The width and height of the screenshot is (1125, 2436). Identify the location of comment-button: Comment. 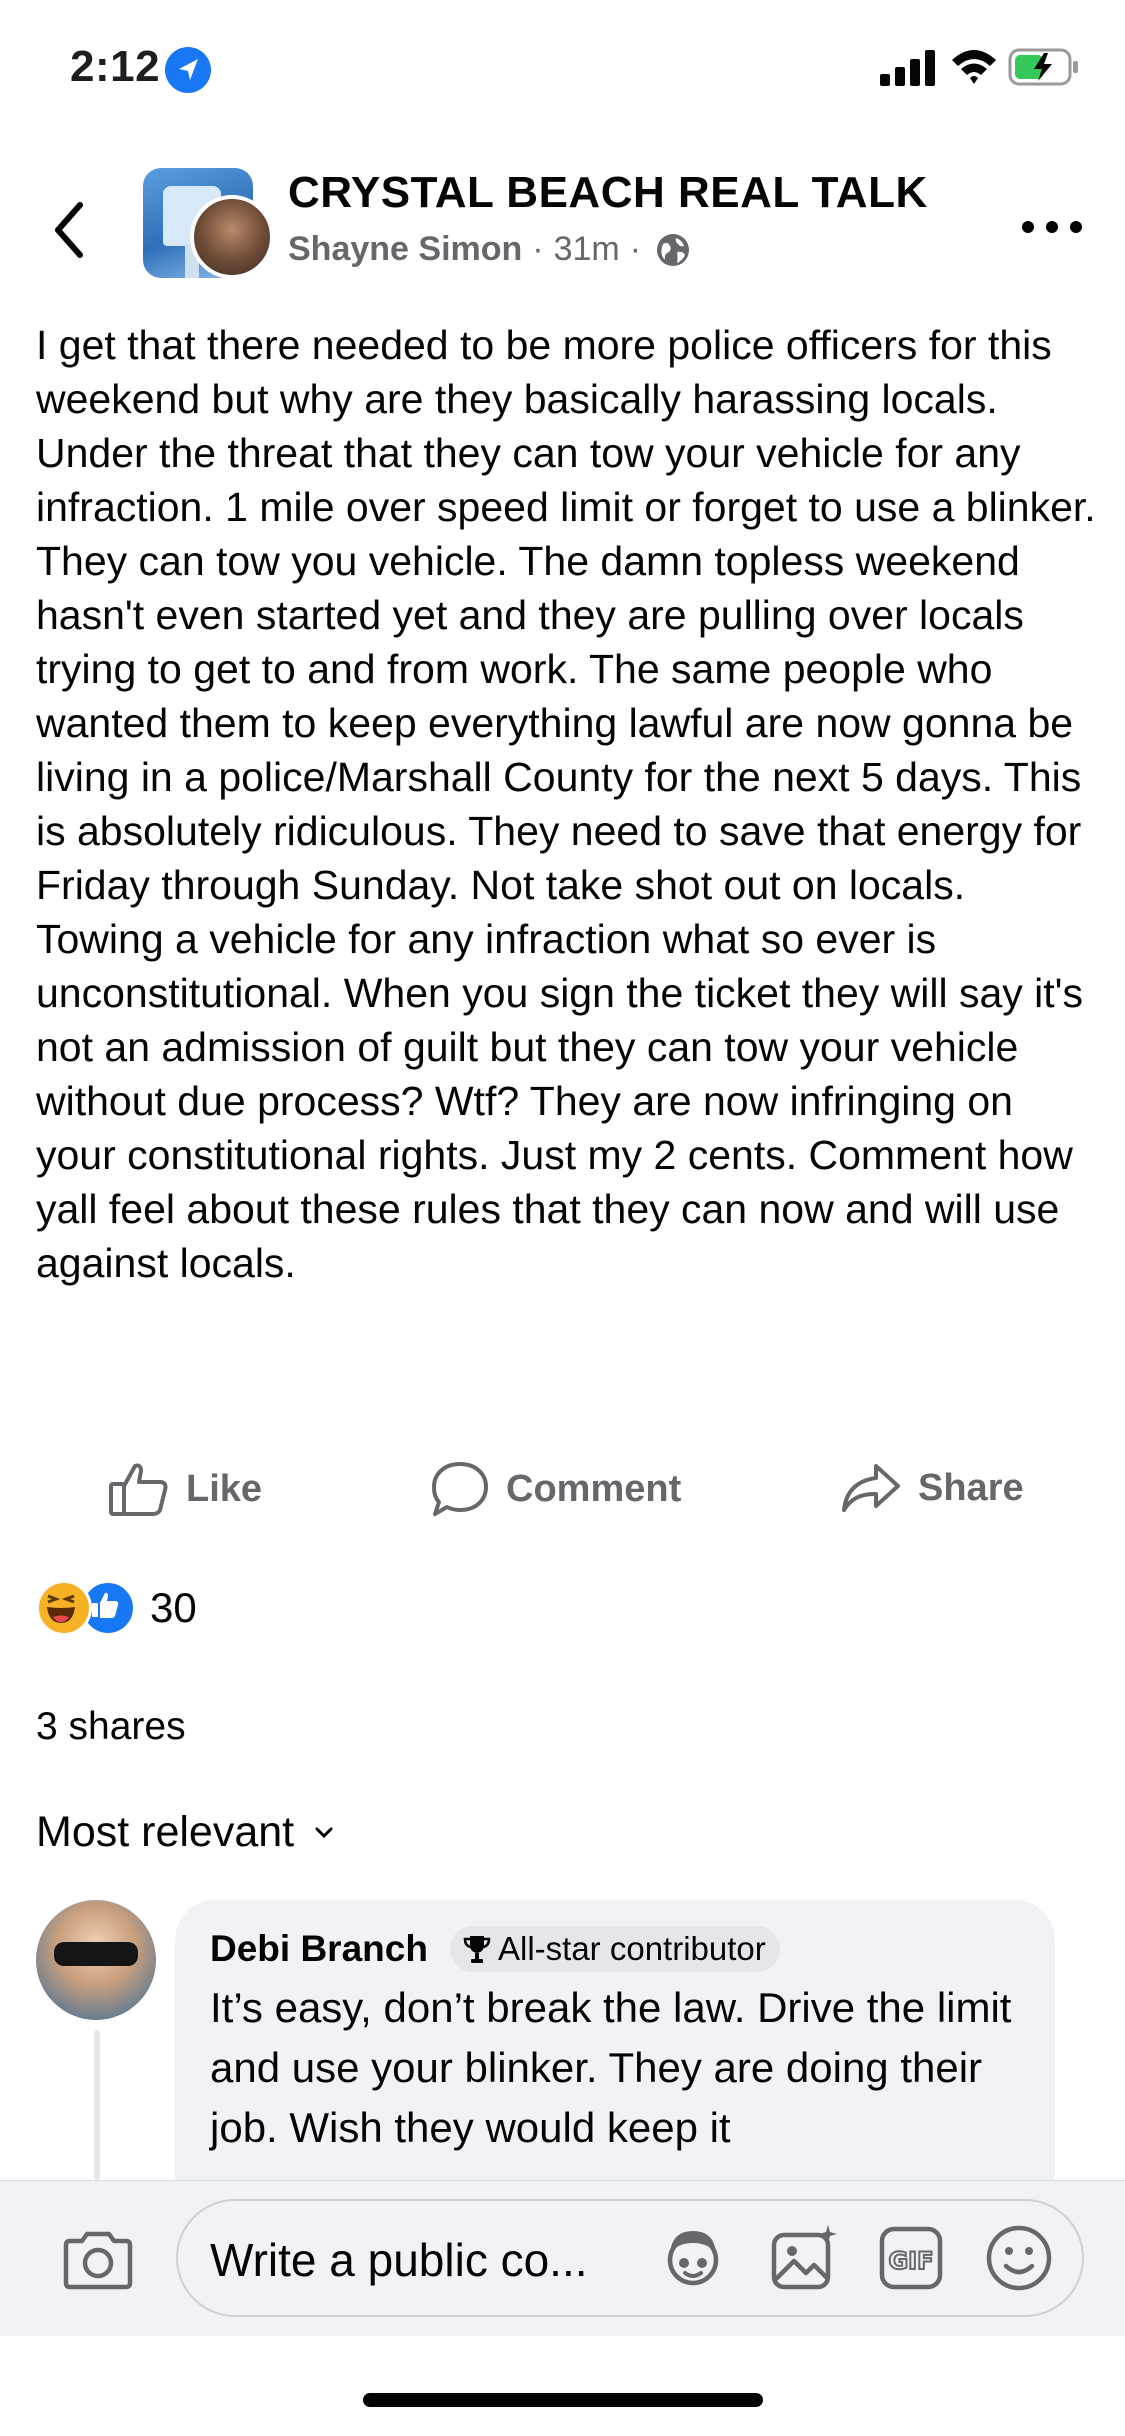
(555, 1489).